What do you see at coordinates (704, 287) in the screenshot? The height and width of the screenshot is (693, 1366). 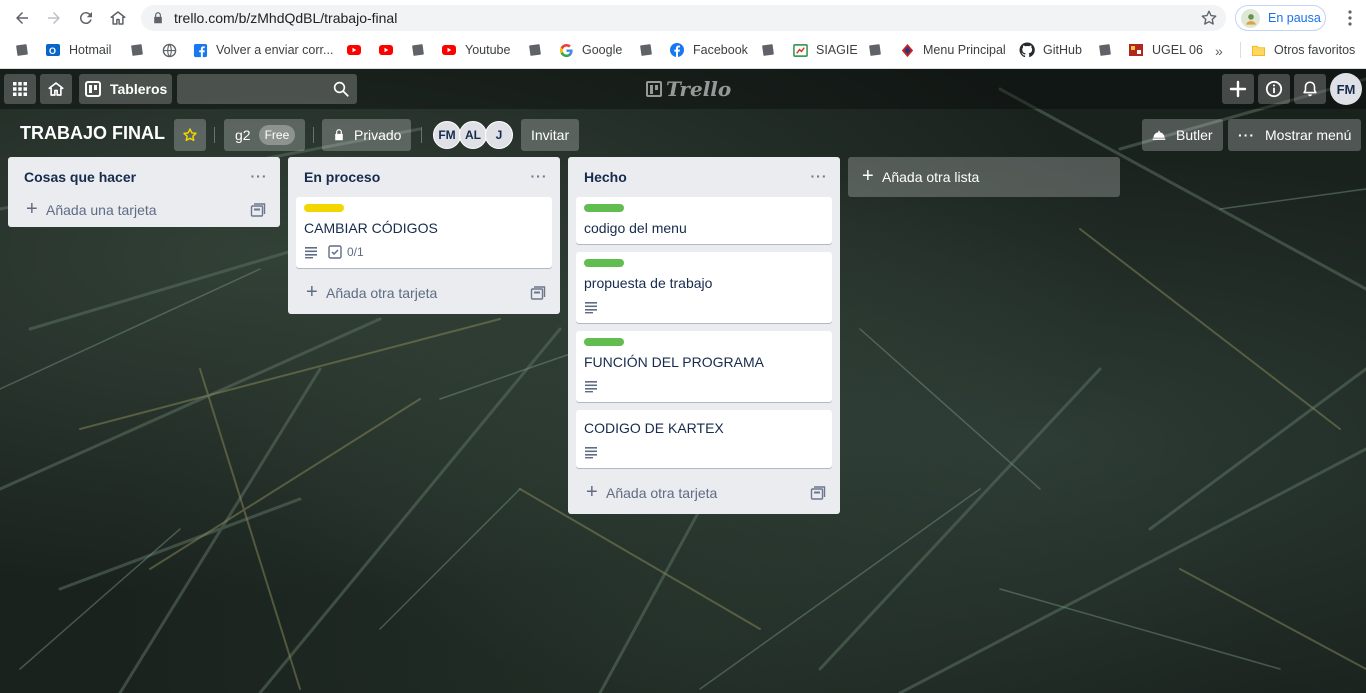 I see `card: propuesta de trabajo` at bounding box center [704, 287].